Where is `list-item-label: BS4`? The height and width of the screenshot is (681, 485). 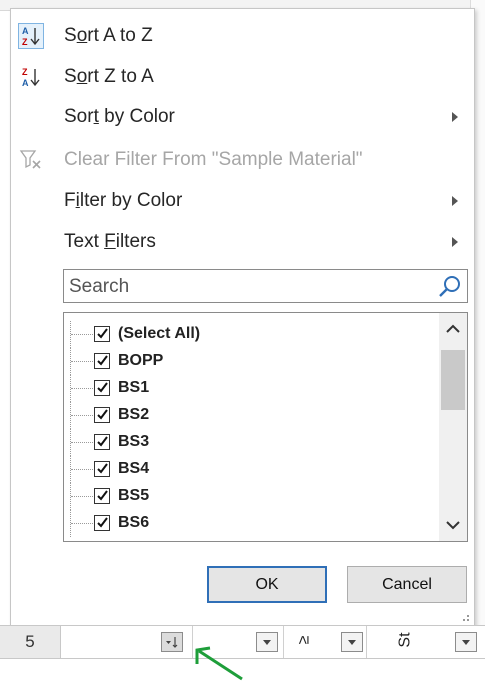 list-item-label: BS4 is located at coordinates (134, 468).